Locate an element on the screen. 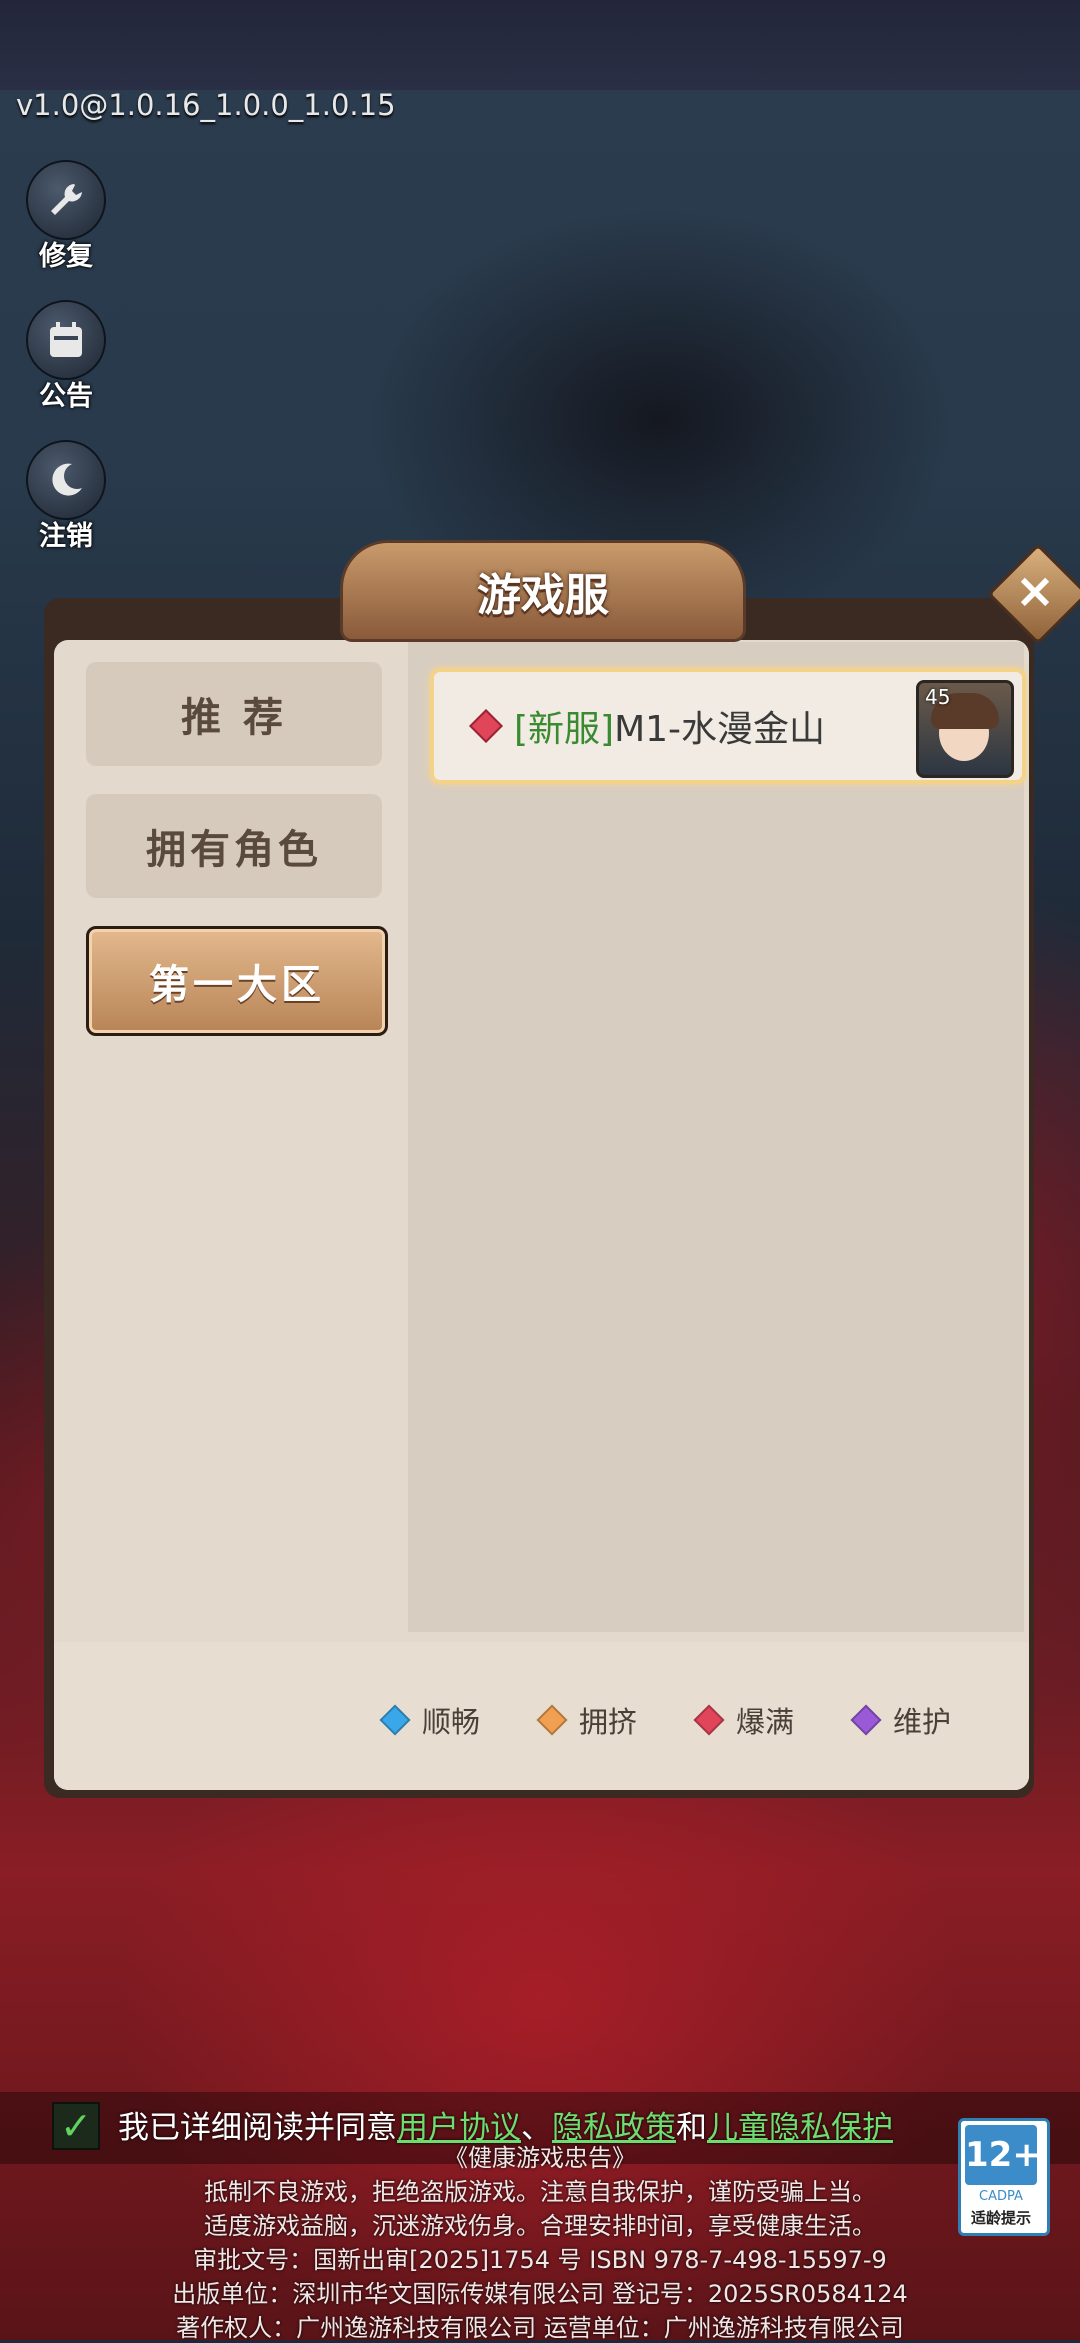  logout-button: 注销 is located at coordinates (66, 496).